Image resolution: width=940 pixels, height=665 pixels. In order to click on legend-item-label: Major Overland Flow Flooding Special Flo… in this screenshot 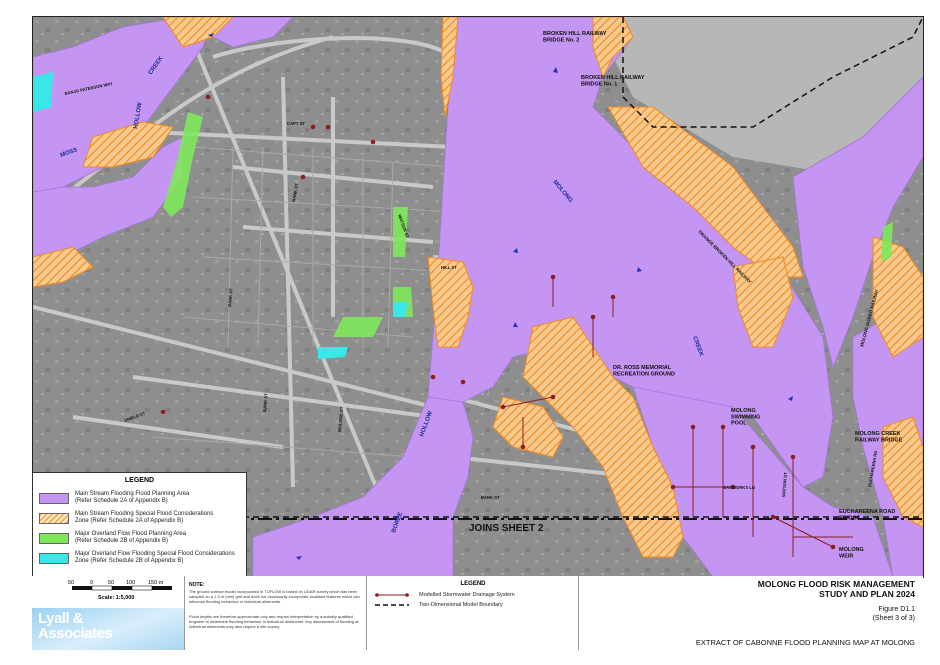, I will do `click(155, 557)`.